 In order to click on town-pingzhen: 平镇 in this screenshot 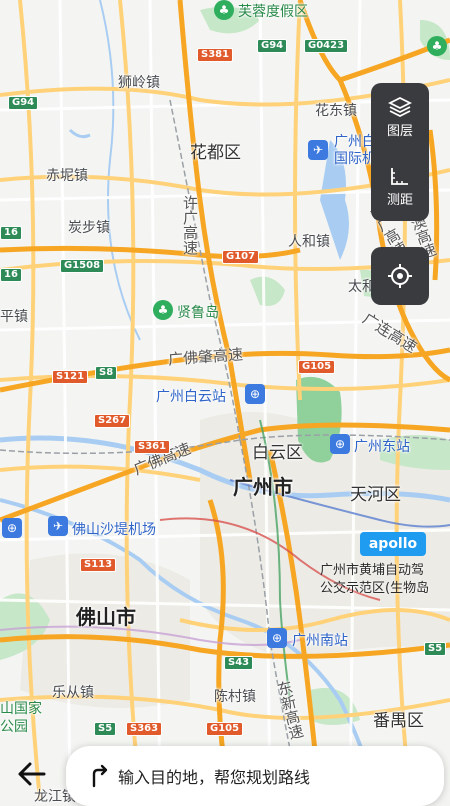, I will do `click(14, 317)`.